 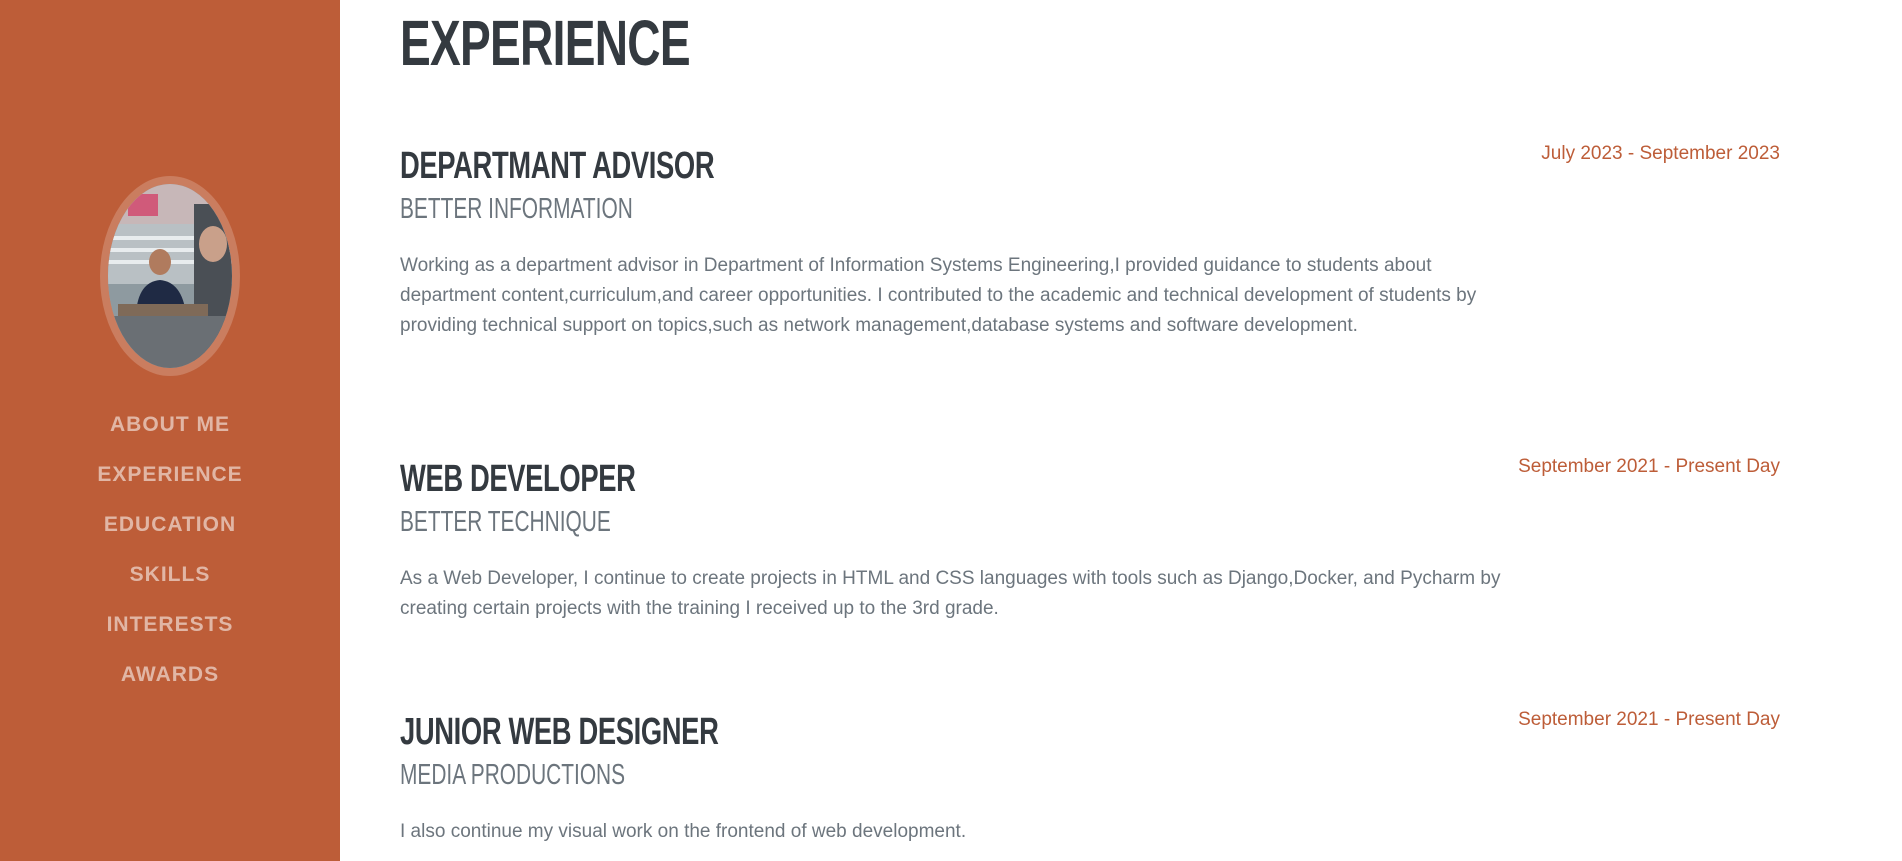 I want to click on nav-link-skills: SKILLS, so click(x=170, y=575).